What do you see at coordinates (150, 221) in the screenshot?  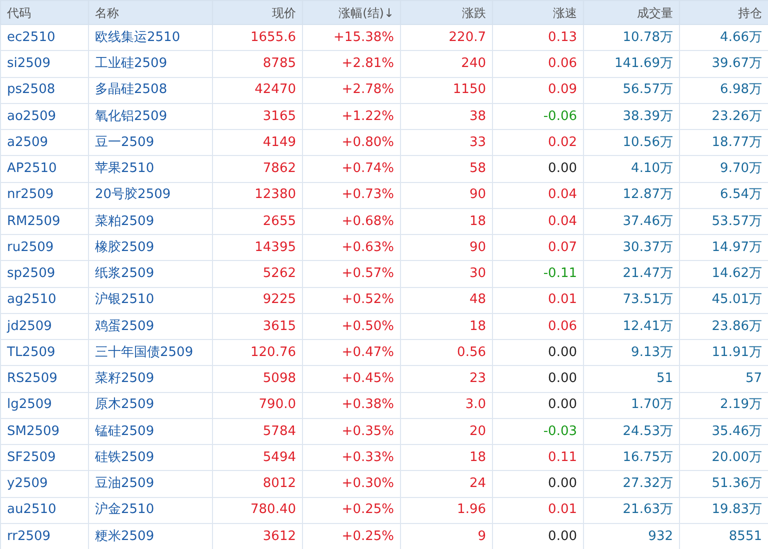 I see `name-cell: 菜粕2509` at bounding box center [150, 221].